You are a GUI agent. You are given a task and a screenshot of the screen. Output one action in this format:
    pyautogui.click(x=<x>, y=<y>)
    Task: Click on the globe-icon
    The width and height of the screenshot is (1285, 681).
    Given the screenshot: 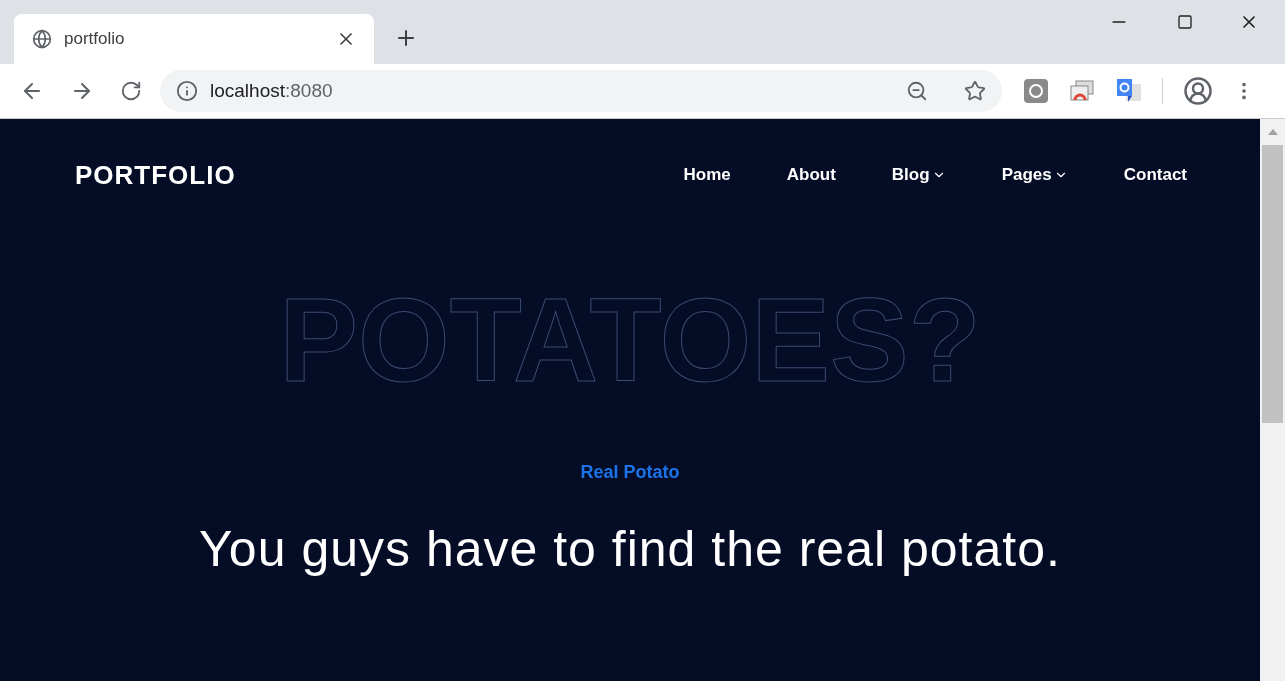 What is the action you would take?
    pyautogui.click(x=42, y=39)
    